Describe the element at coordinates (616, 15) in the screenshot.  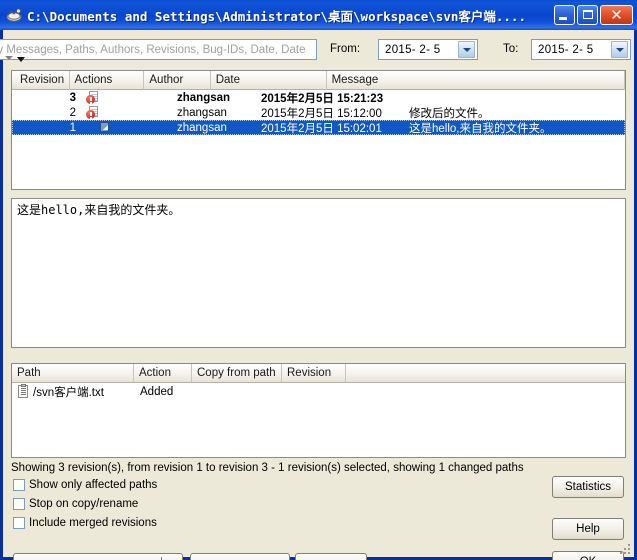
I see `close-button: ✕` at that location.